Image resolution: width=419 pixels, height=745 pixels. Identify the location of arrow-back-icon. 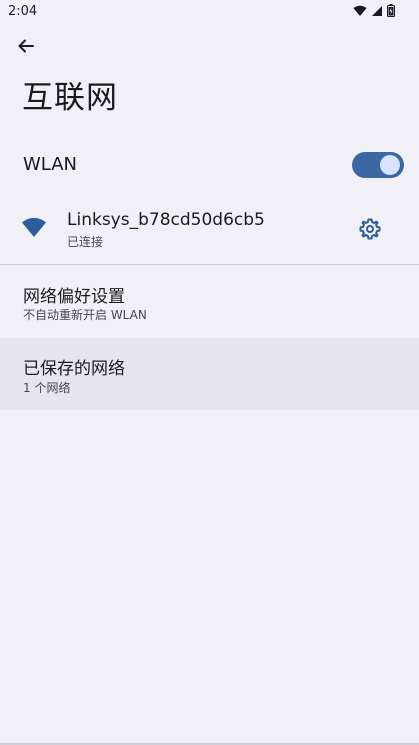
(26, 48).